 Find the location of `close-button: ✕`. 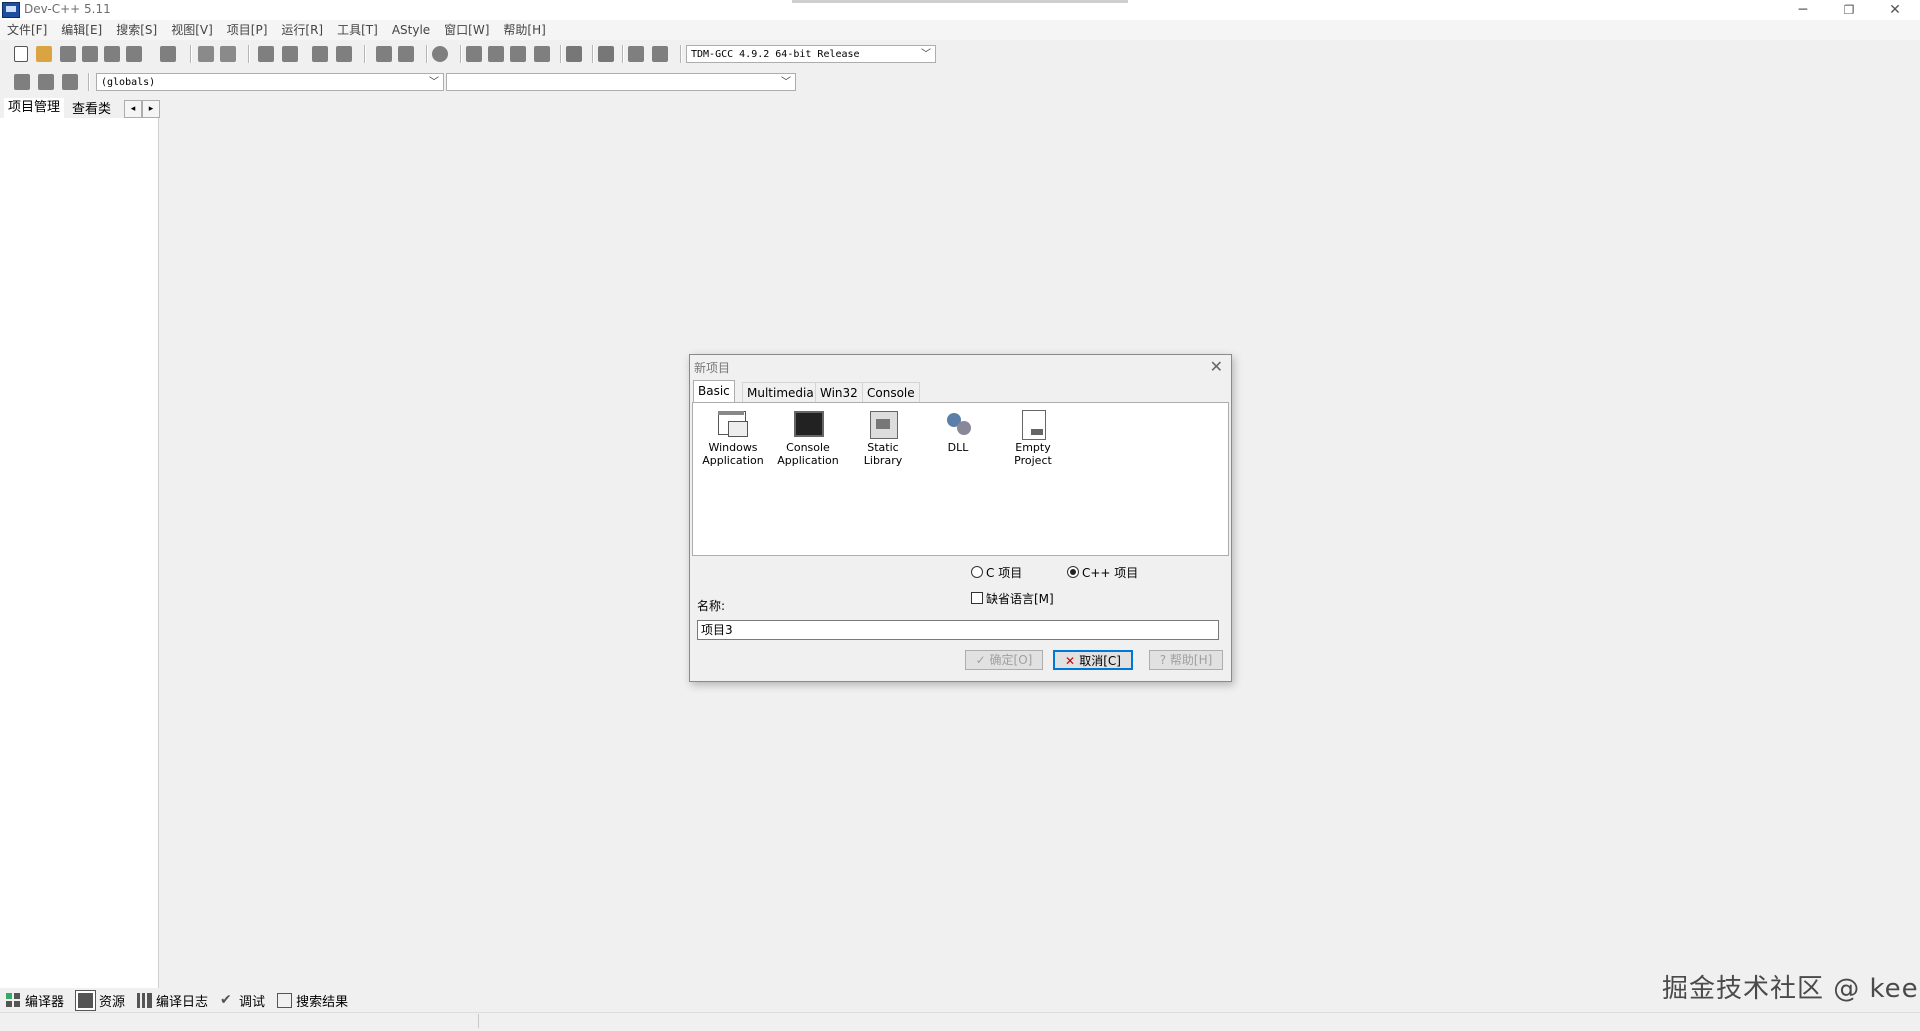

close-button: ✕ is located at coordinates (1895, 10).